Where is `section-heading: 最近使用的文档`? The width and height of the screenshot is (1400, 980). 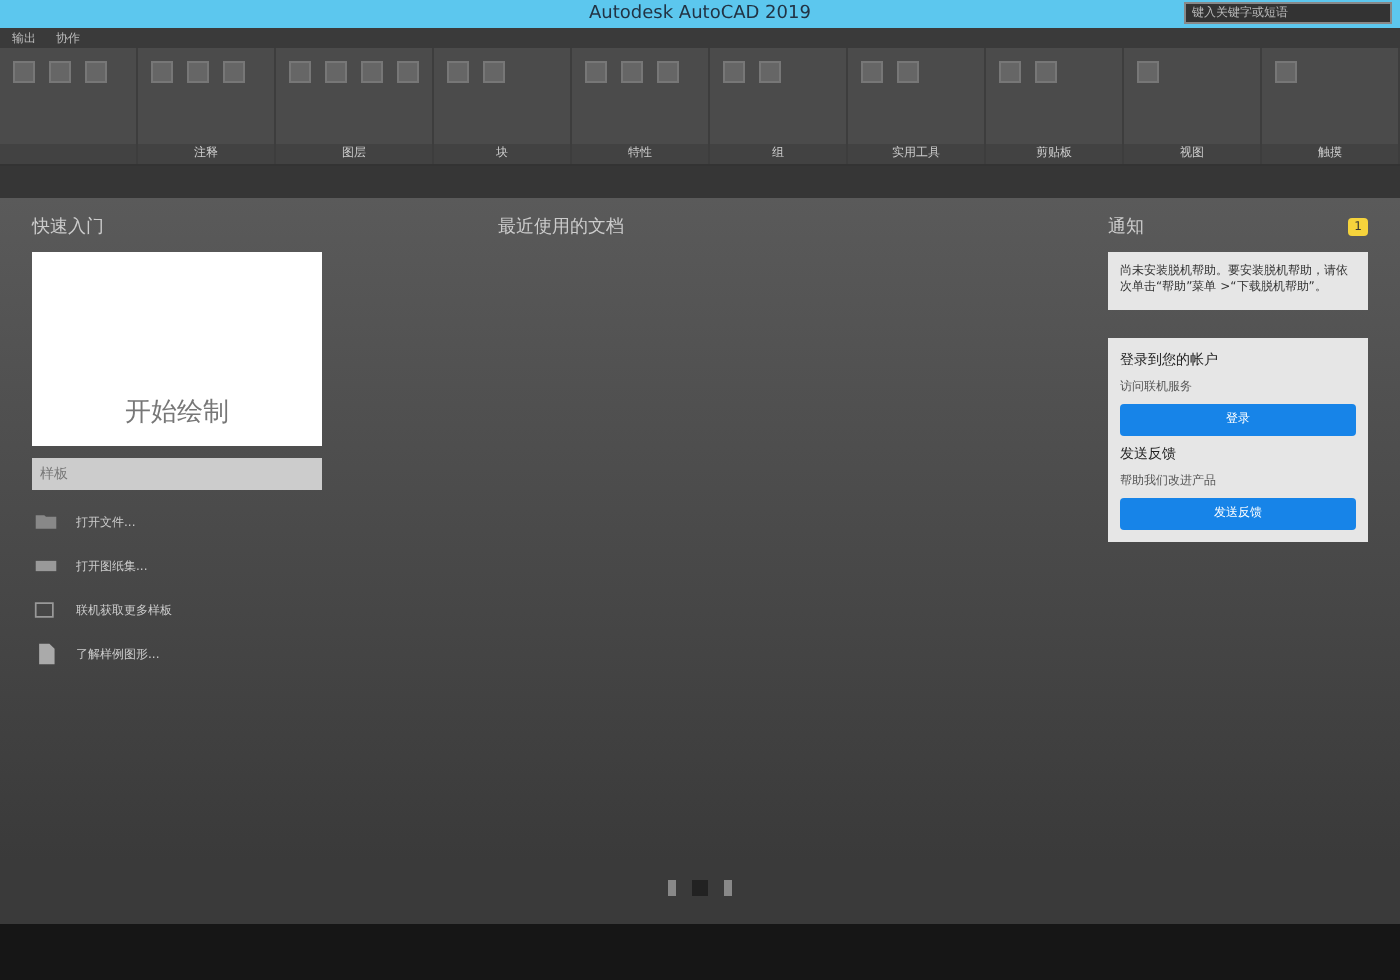 section-heading: 最近使用的文档 is located at coordinates (561, 227).